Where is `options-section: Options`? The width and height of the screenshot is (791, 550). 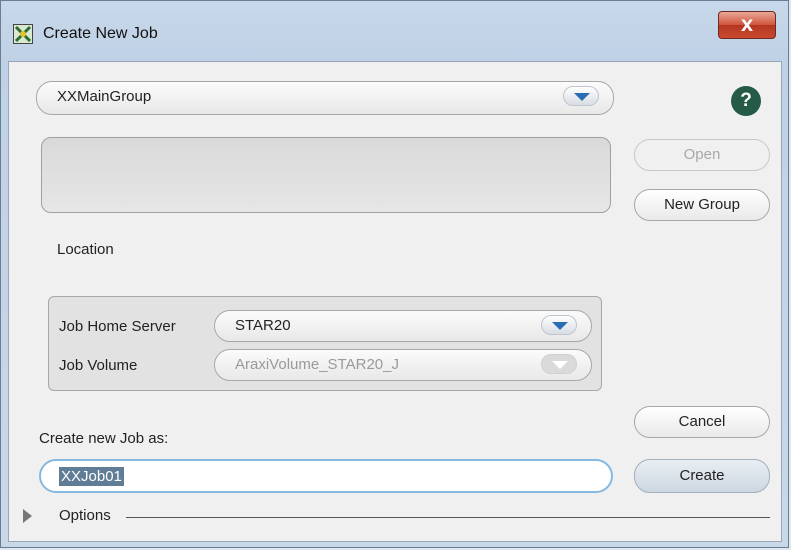 options-section: Options is located at coordinates (396, 516).